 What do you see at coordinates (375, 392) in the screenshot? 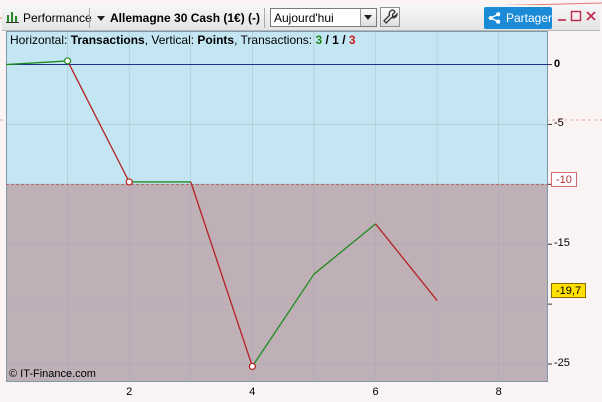
I see `x-tick-label: 6` at bounding box center [375, 392].